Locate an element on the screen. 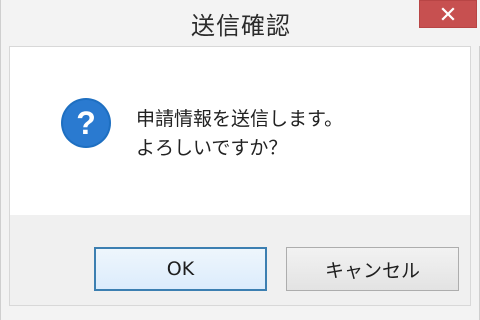 Image resolution: width=480 pixels, height=320 pixels. close-button is located at coordinates (448, 14).